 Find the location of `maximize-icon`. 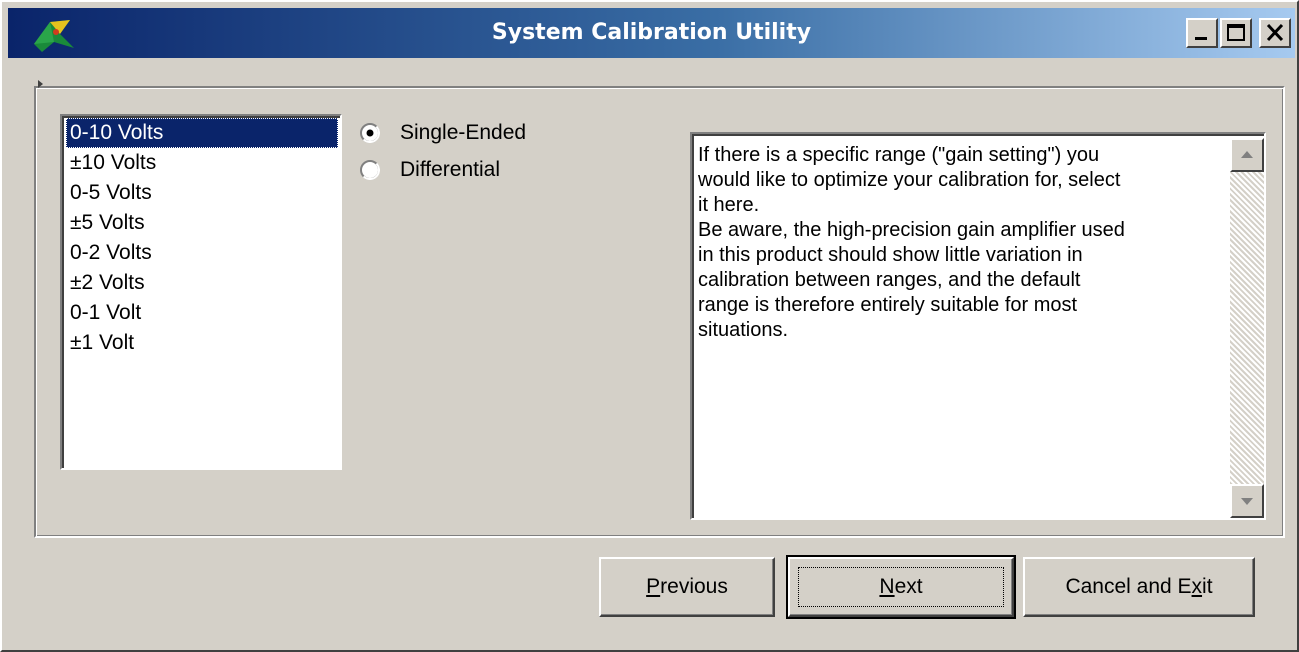

maximize-icon is located at coordinates (1236, 32).